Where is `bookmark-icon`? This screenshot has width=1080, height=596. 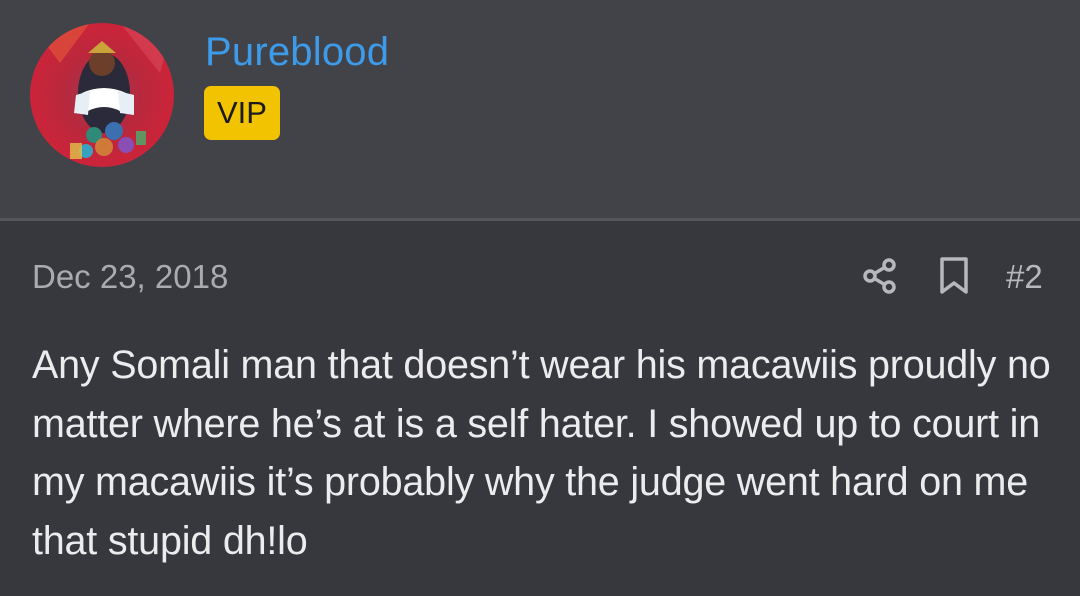
bookmark-icon is located at coordinates (954, 276).